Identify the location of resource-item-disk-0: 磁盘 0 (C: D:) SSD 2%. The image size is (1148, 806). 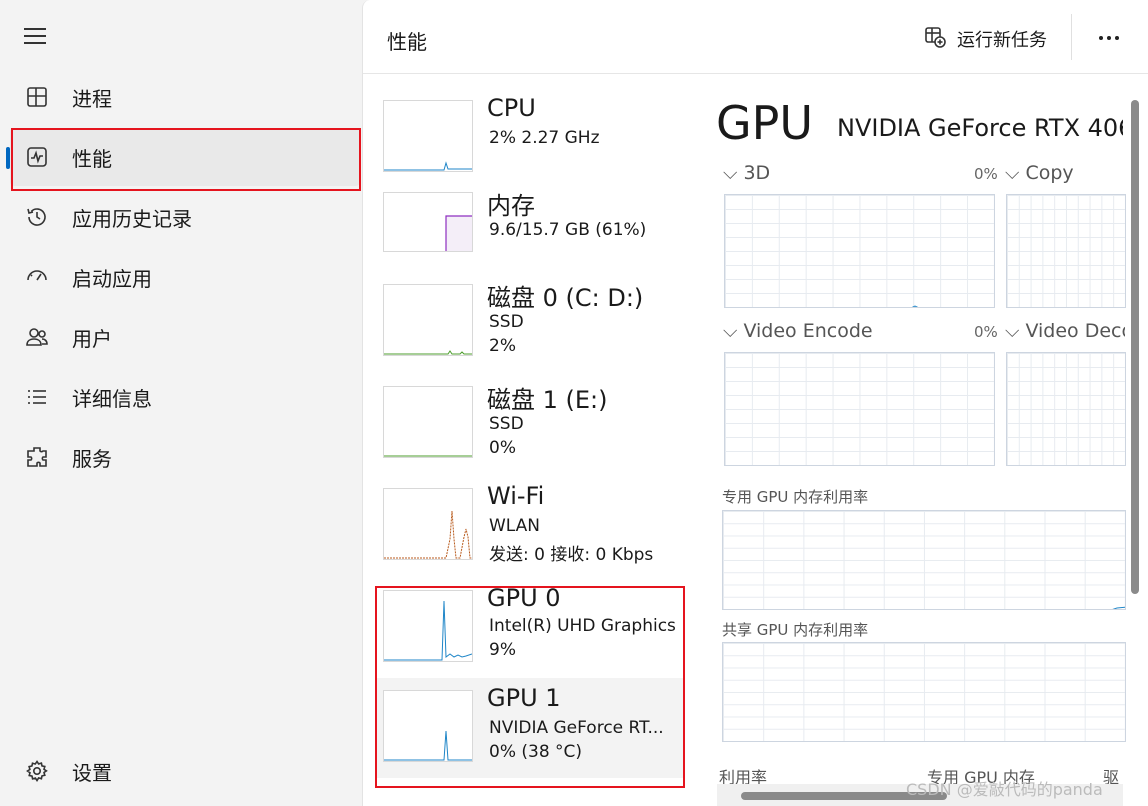
(530, 322).